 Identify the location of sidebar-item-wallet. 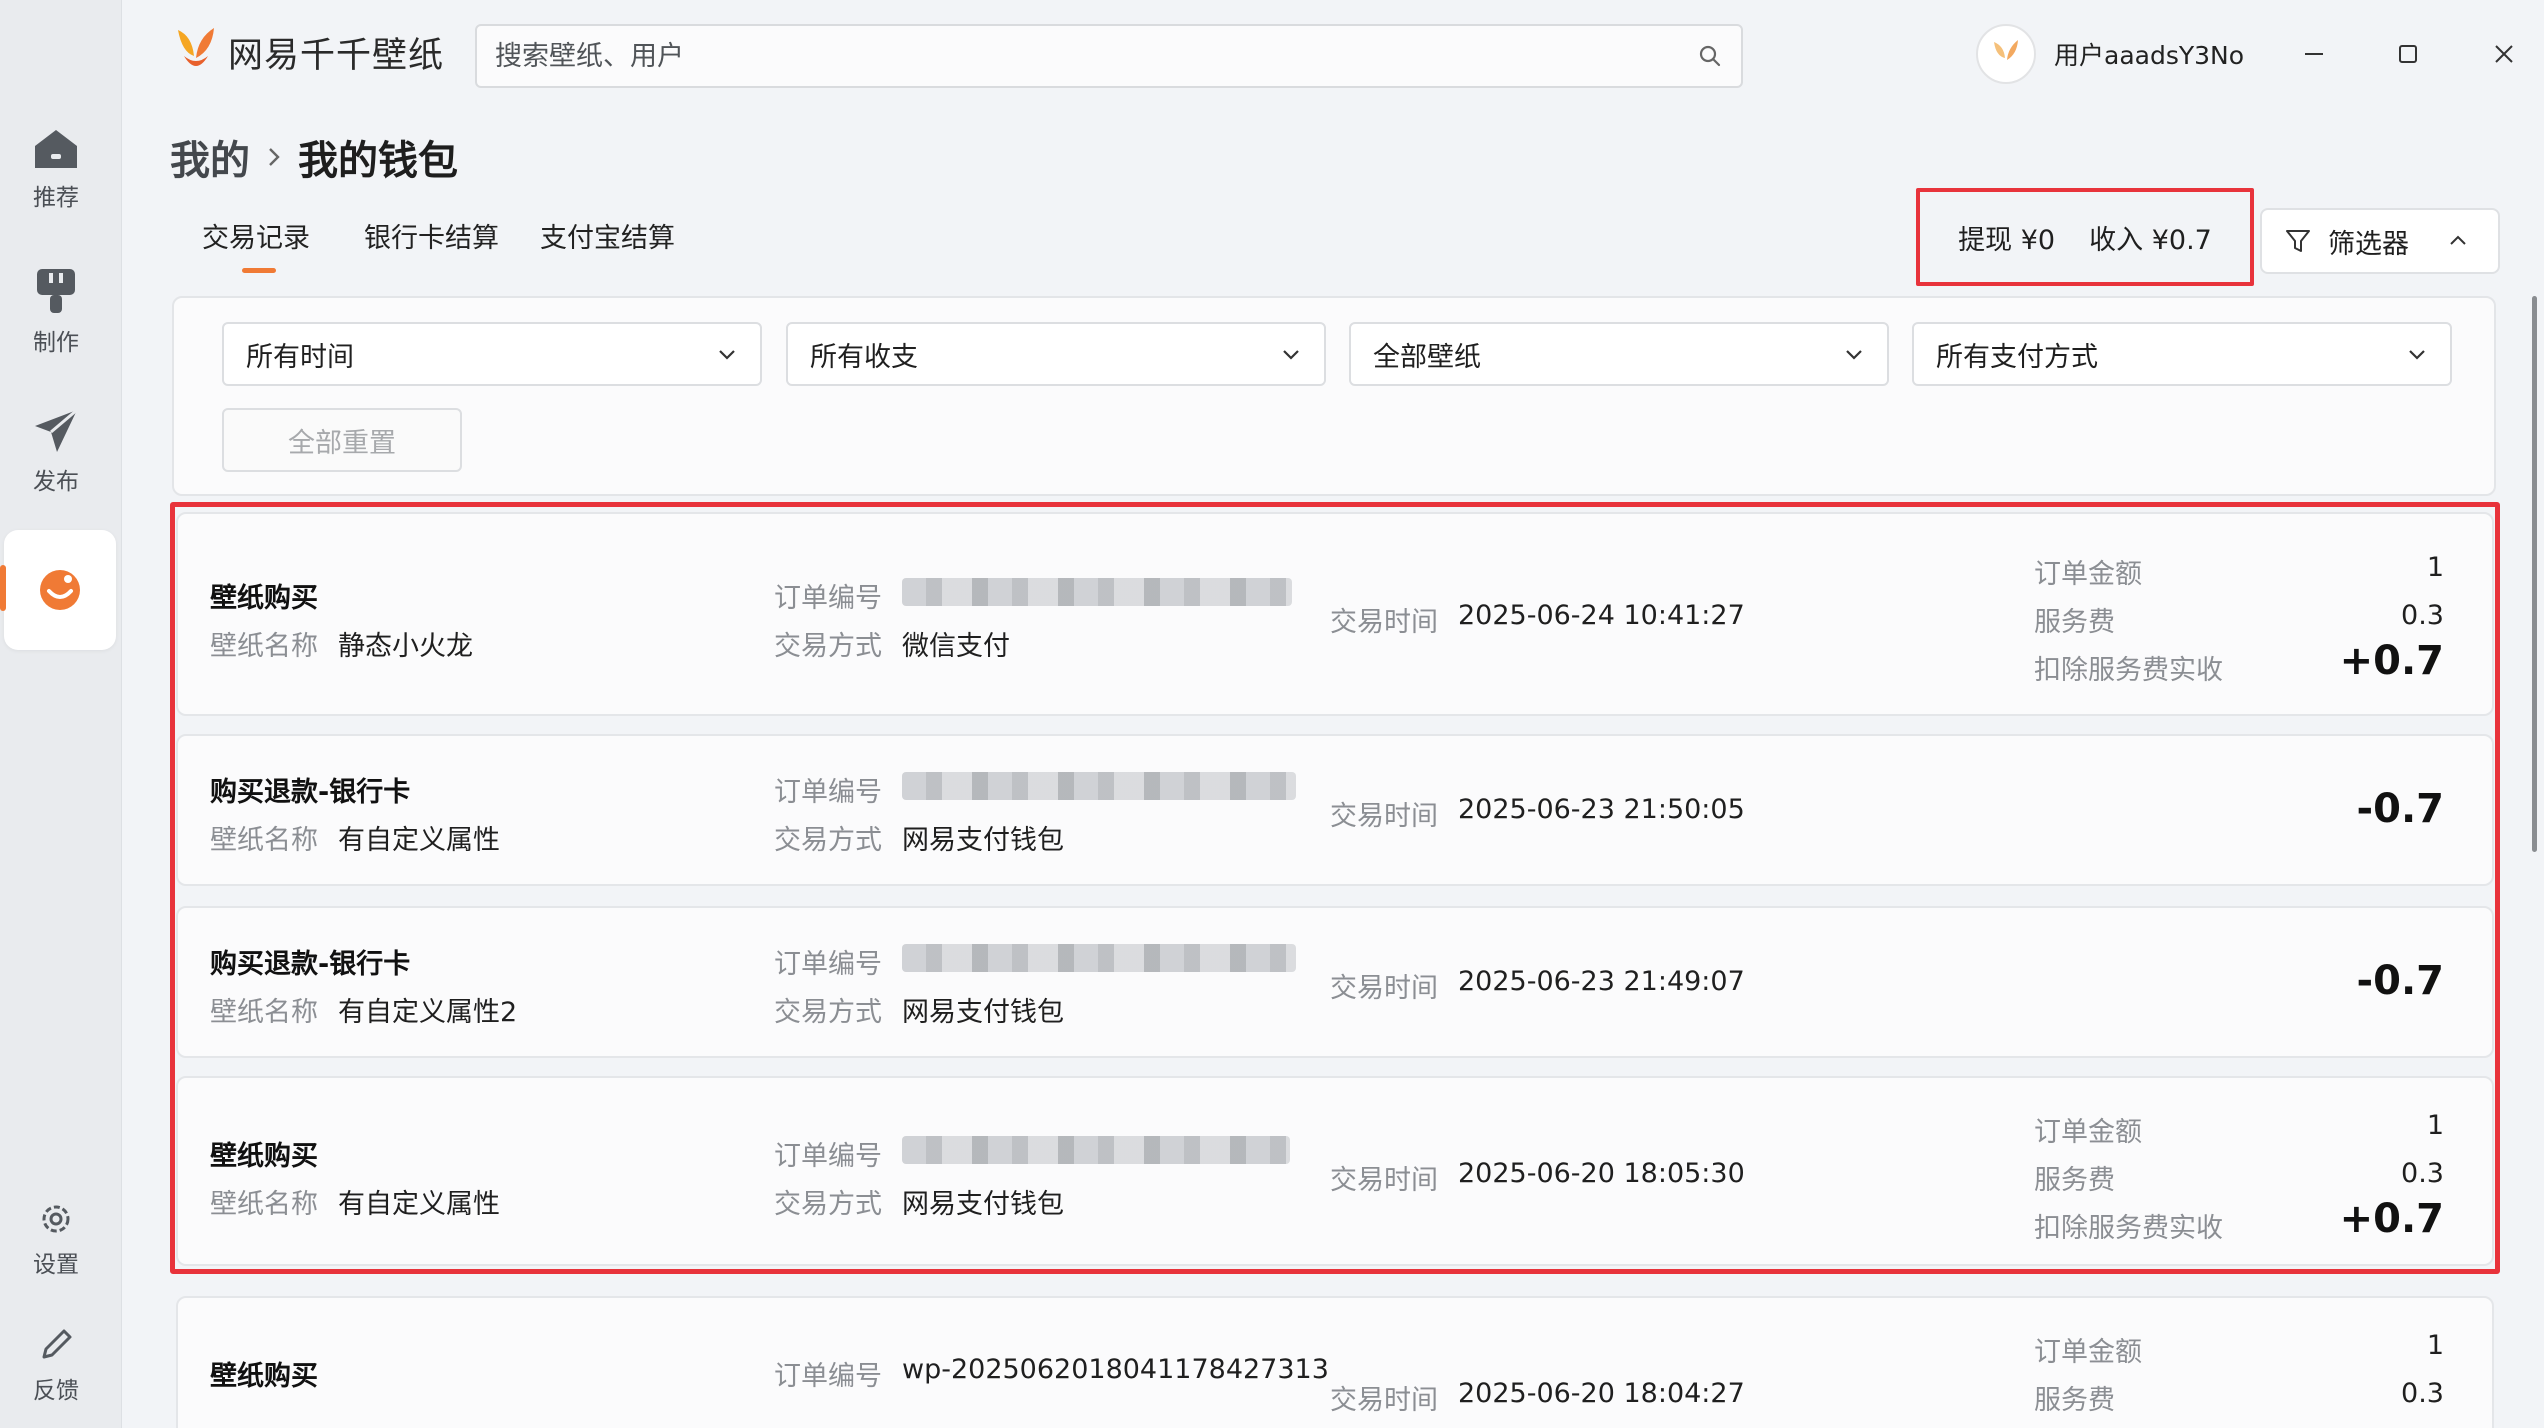
(60, 590).